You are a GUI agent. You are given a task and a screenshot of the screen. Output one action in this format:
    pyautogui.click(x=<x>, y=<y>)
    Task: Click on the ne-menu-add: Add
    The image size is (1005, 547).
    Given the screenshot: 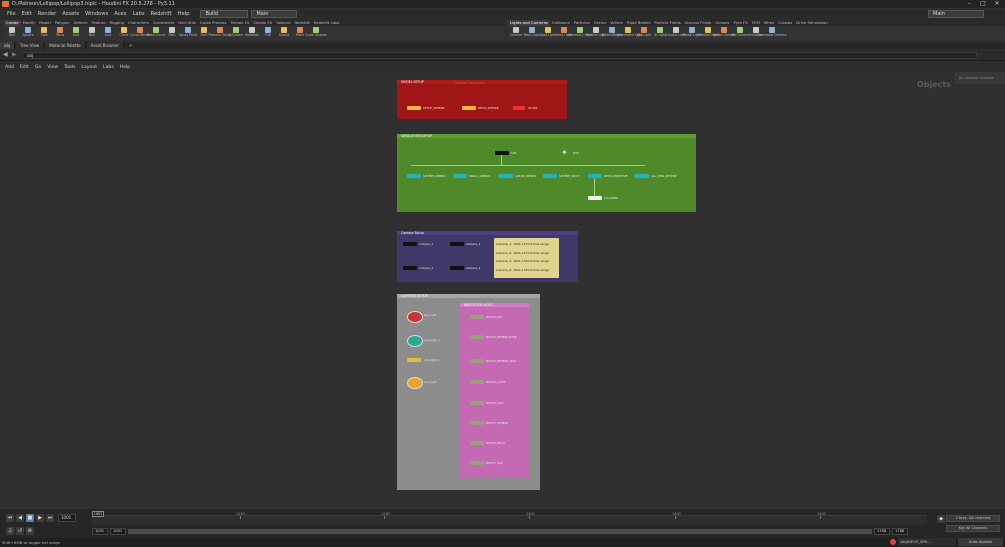 What is the action you would take?
    pyautogui.click(x=9, y=67)
    